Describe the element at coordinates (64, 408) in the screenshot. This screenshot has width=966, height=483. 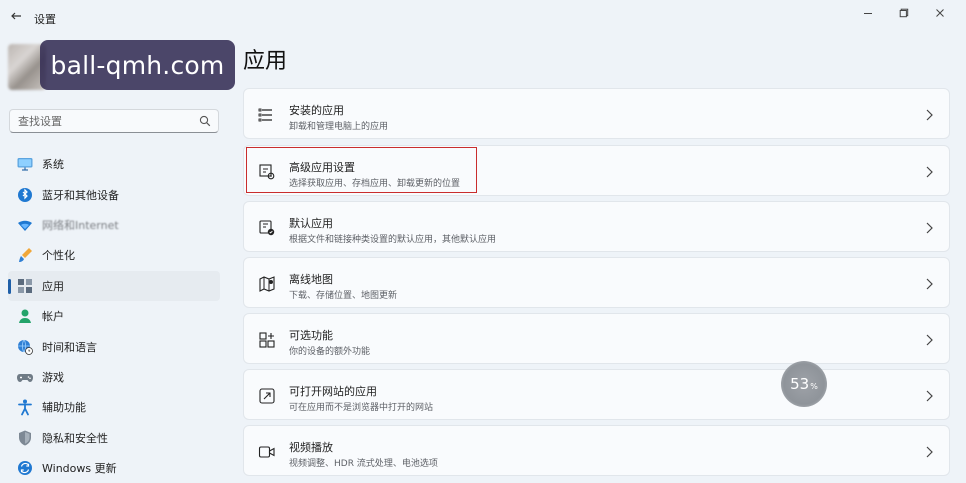
I see `sidebar-item-label: 辅助功能` at that location.